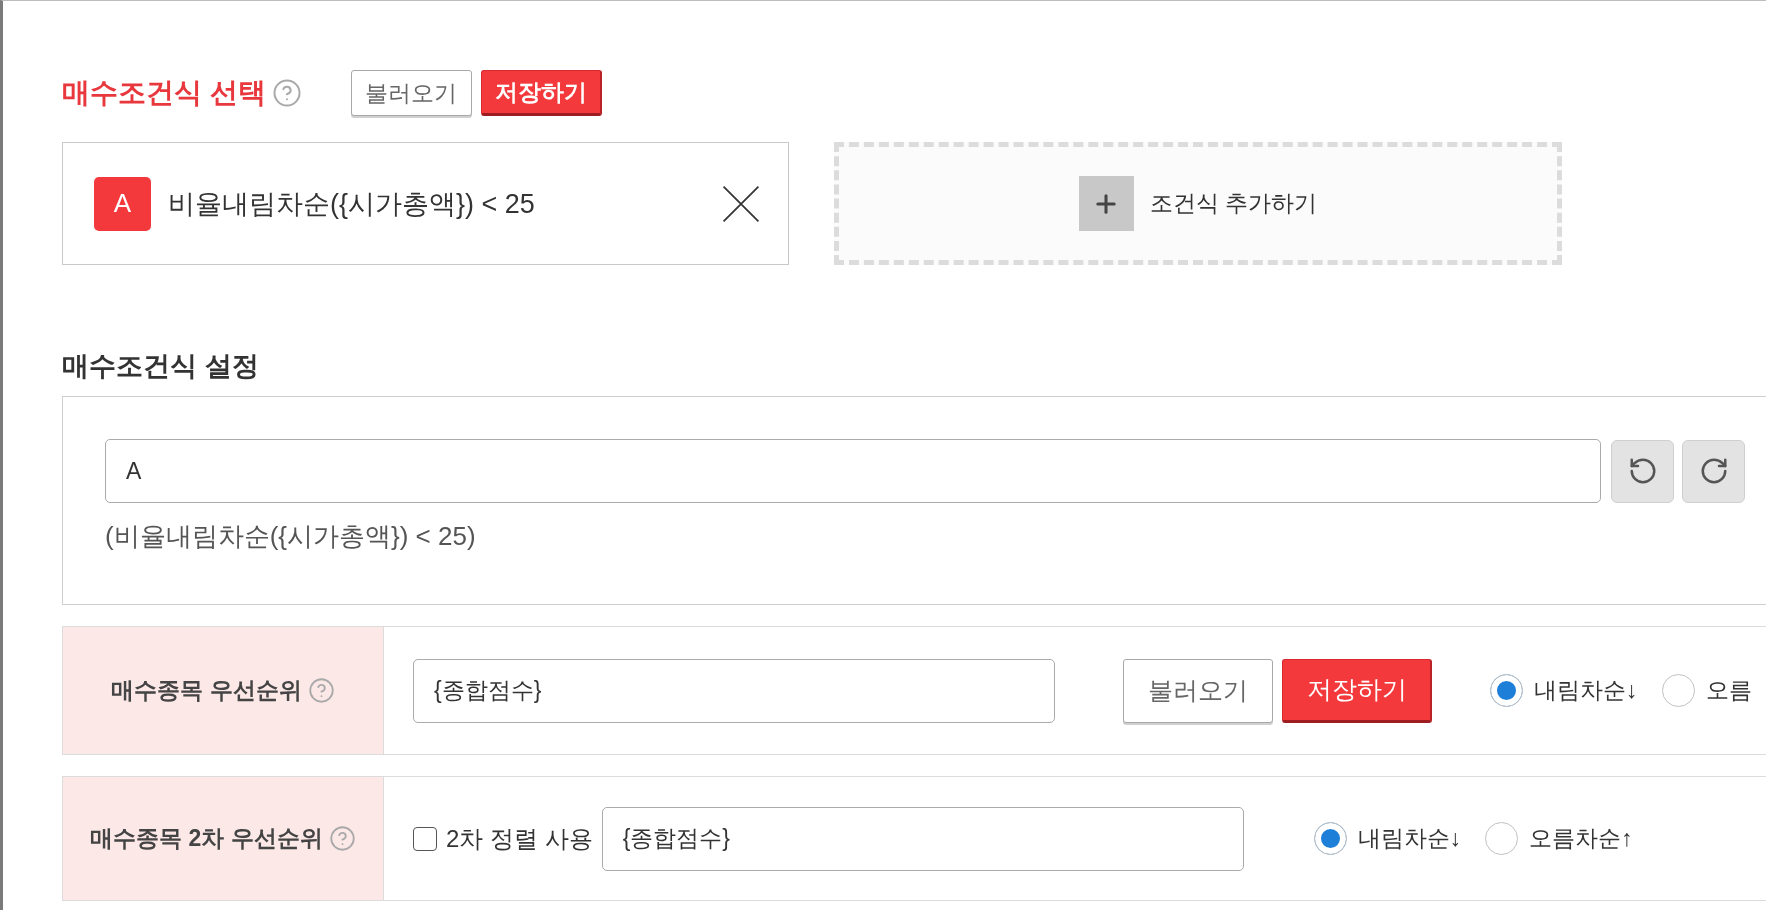  What do you see at coordinates (1198, 203) in the screenshot?
I see `add-condition-button: 조건식 추가하기` at bounding box center [1198, 203].